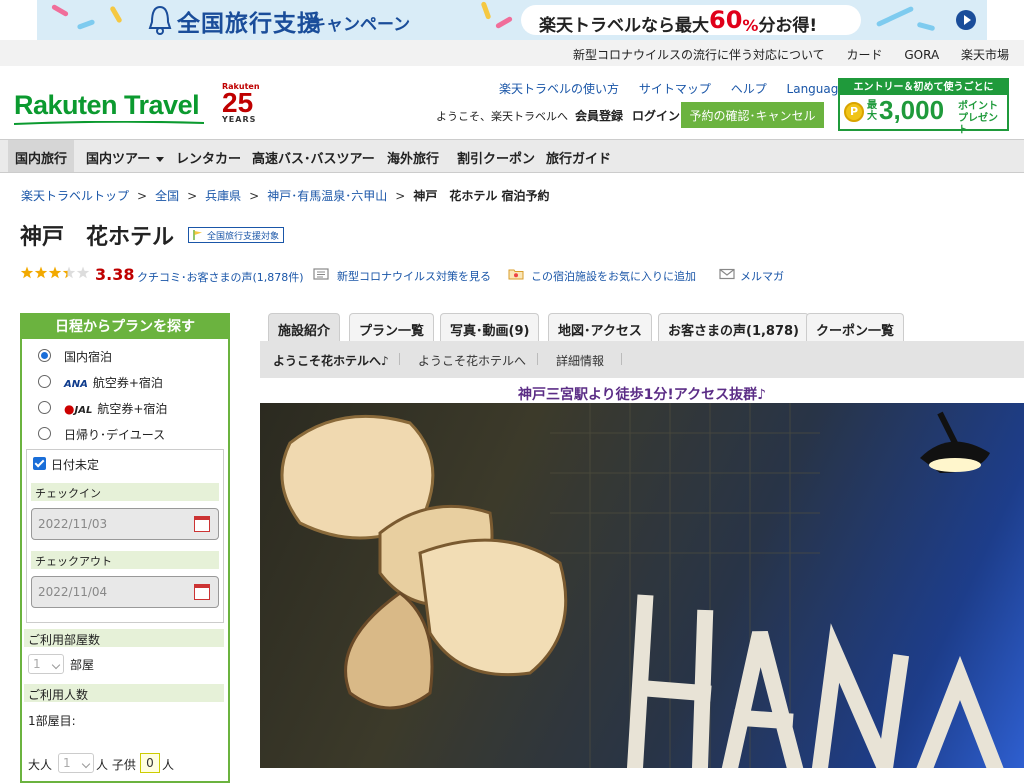 The width and height of the screenshot is (1024, 783). Describe the element at coordinates (75, 465) in the screenshot. I see `date-undecided-label: 日付未定` at that location.